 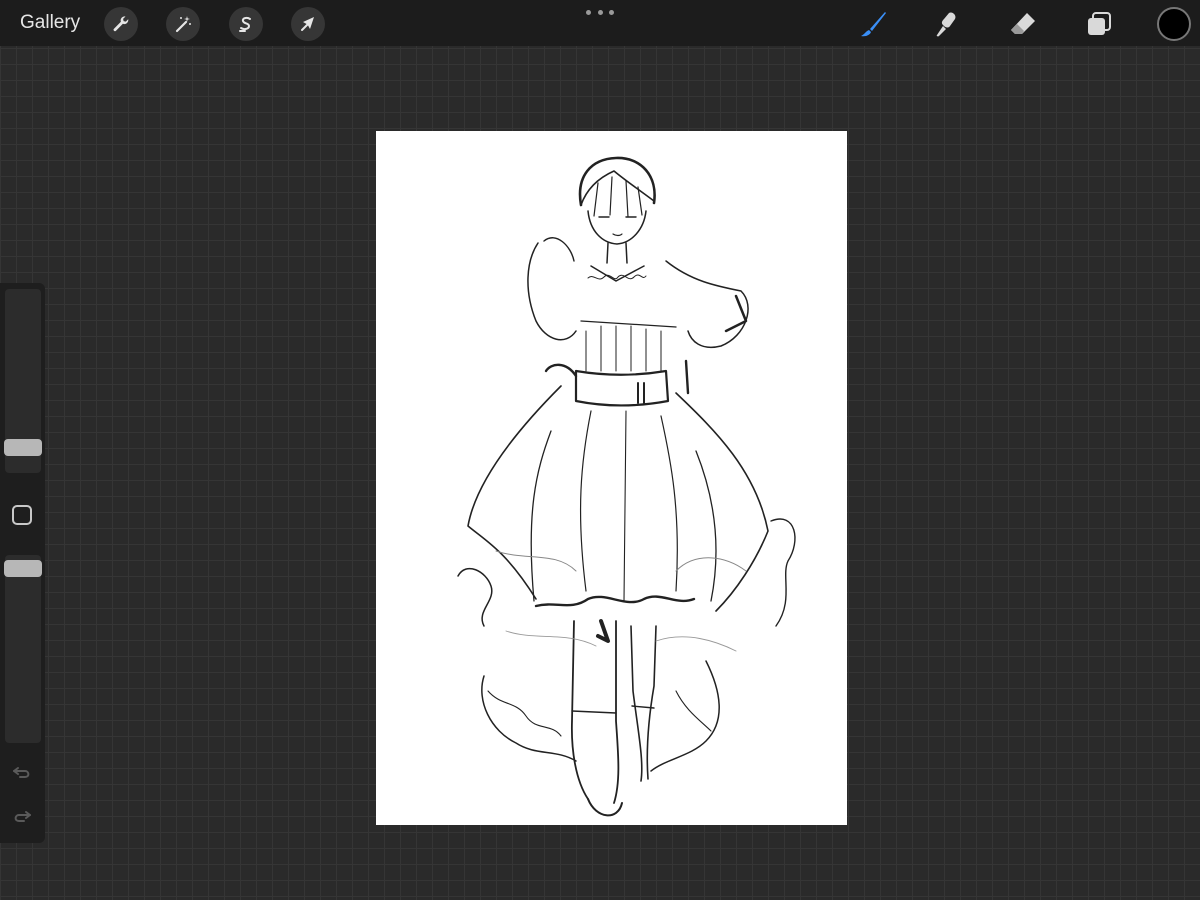 I want to click on arrow-cursor-icon, so click(x=307, y=24).